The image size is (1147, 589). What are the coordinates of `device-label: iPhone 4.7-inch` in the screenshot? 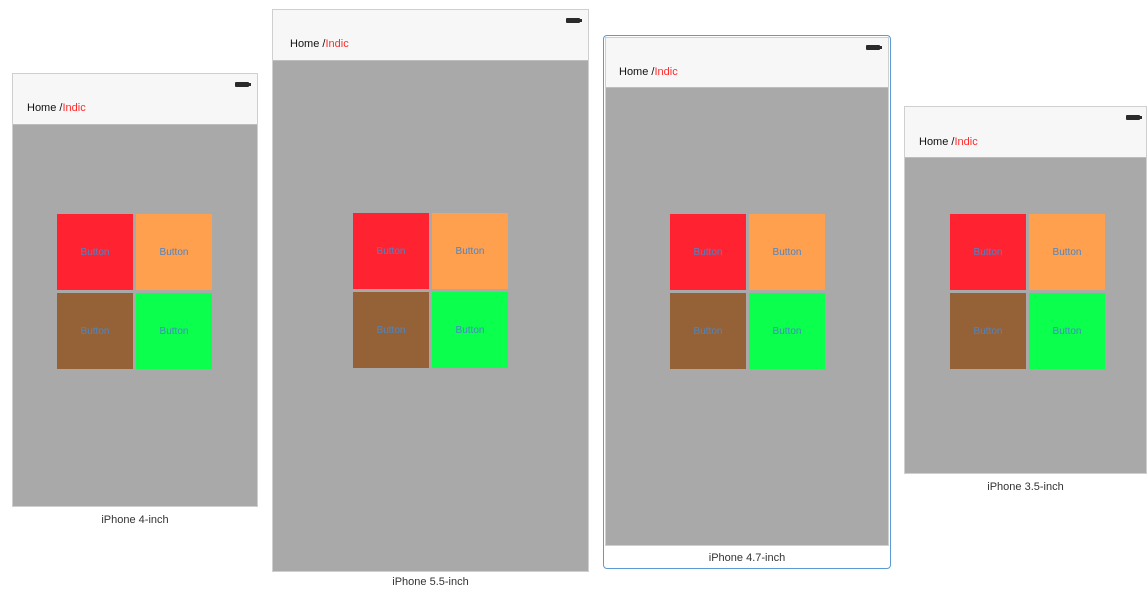 It's located at (747, 558).